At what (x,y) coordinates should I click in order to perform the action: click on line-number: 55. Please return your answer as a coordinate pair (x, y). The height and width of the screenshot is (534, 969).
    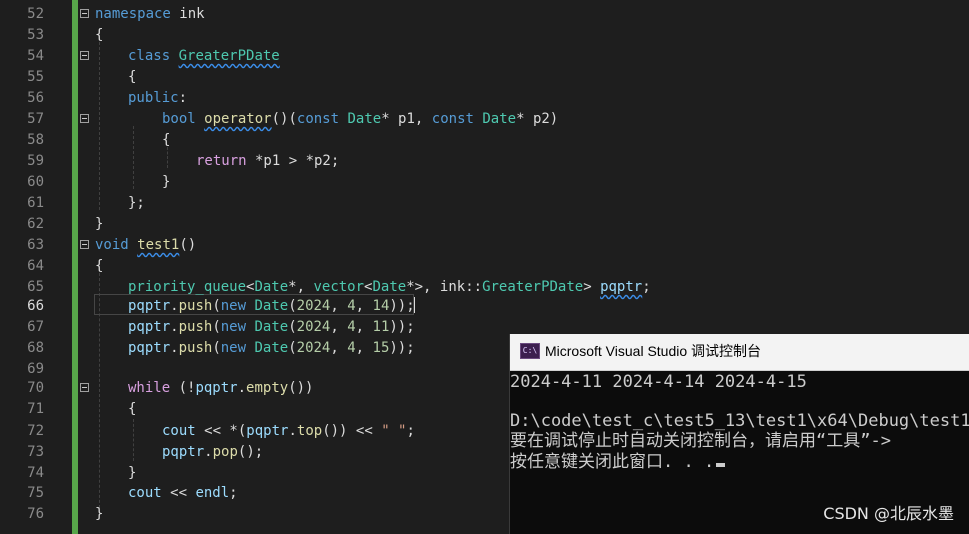
    Looking at the image, I should click on (35, 77).